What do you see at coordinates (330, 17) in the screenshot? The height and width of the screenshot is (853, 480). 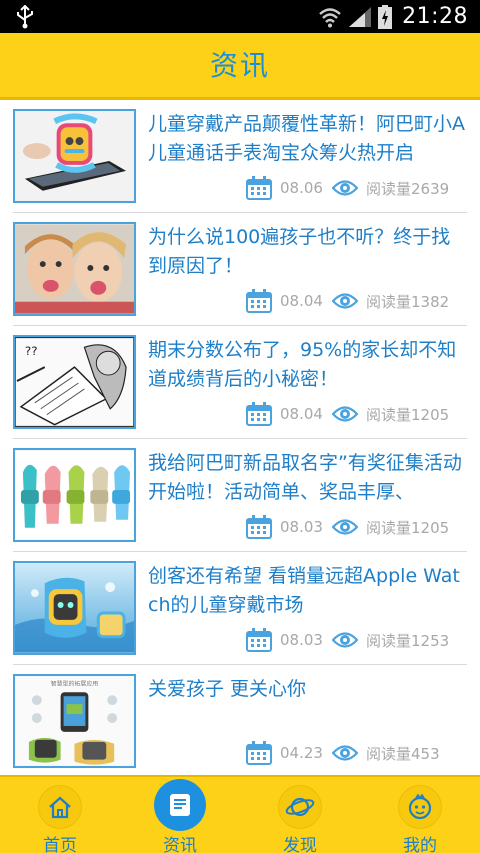 I see `wifi-icon` at bounding box center [330, 17].